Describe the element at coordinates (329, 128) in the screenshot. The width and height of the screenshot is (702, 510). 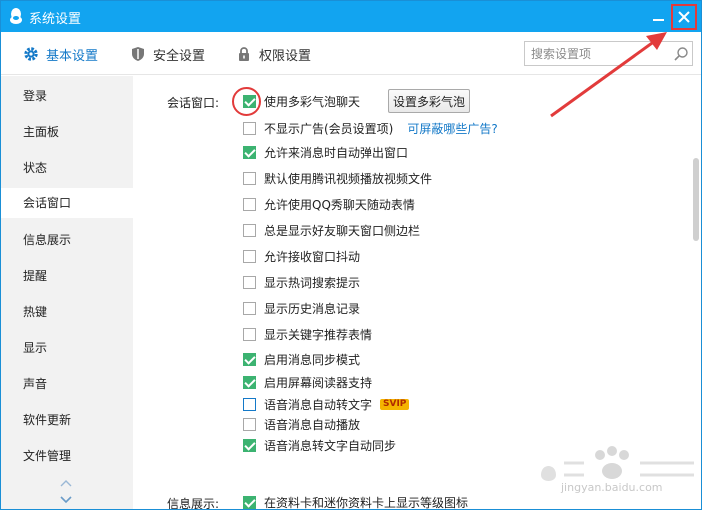
I see `option-label: 不显示广告(会员设置项)` at that location.